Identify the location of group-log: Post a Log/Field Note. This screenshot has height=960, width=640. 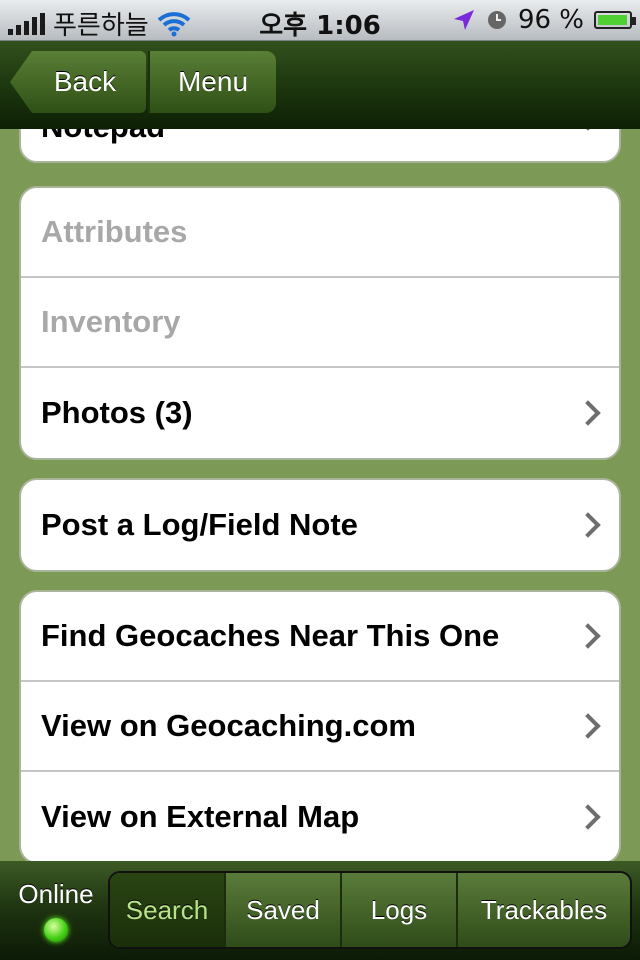
(320, 525).